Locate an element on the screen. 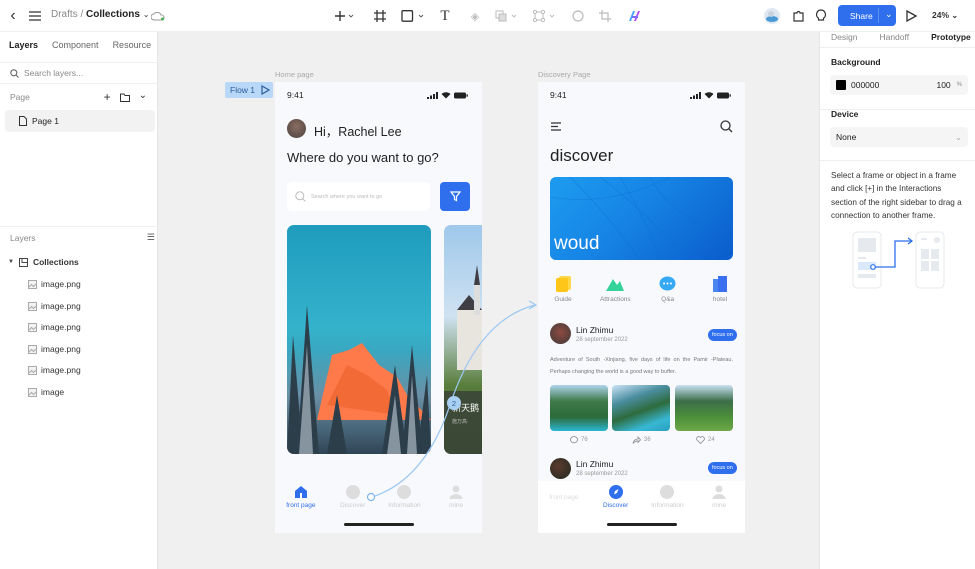 The width and height of the screenshot is (975, 569). status-time: 9:41 is located at coordinates (295, 95).